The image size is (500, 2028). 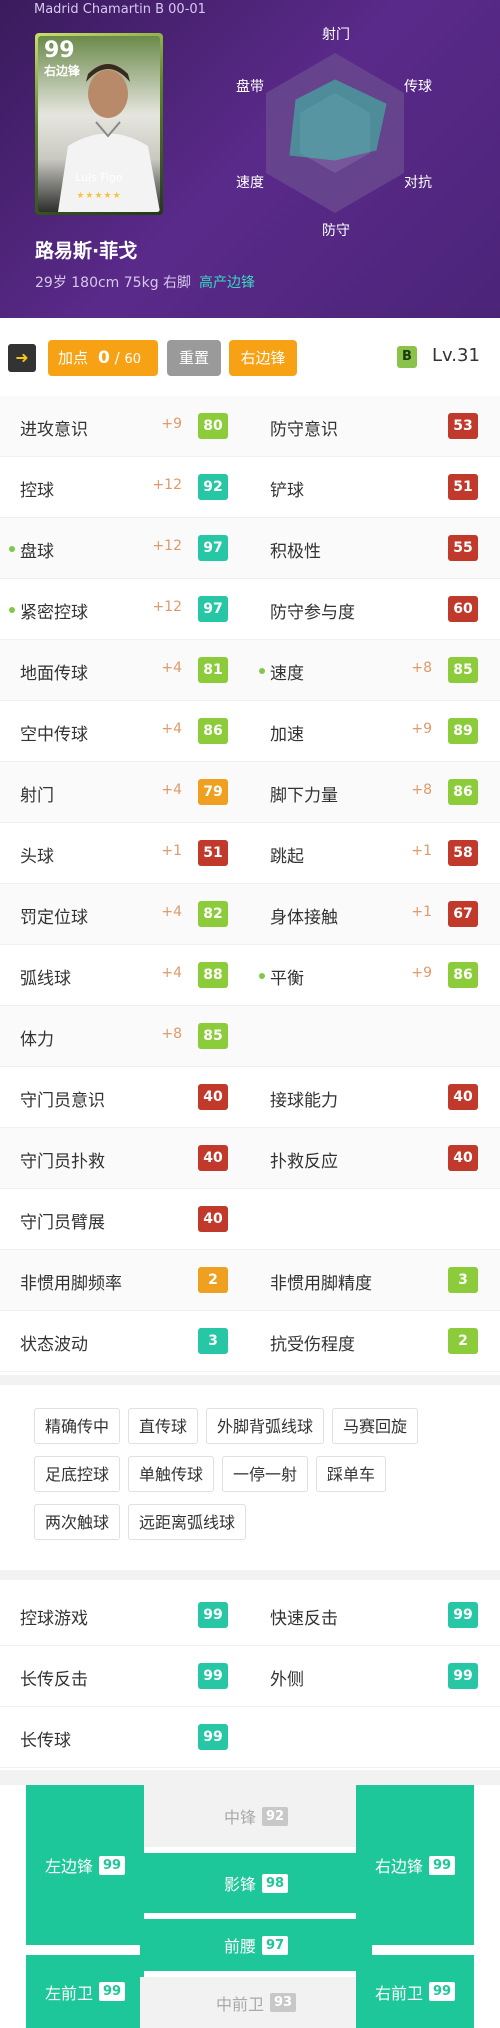 What do you see at coordinates (250, 1219) in the screenshot?
I see `stat-row: 守门员臂展 40` at bounding box center [250, 1219].